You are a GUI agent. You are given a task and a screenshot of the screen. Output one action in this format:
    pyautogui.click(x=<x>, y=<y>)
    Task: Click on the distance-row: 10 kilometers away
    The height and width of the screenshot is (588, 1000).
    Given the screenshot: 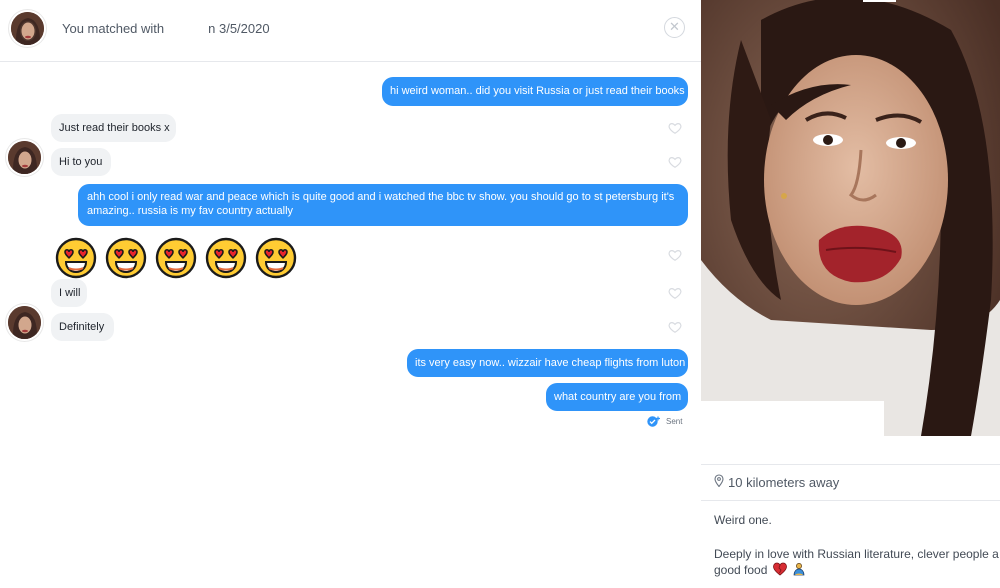 What is the action you would take?
    pyautogui.click(x=850, y=482)
    